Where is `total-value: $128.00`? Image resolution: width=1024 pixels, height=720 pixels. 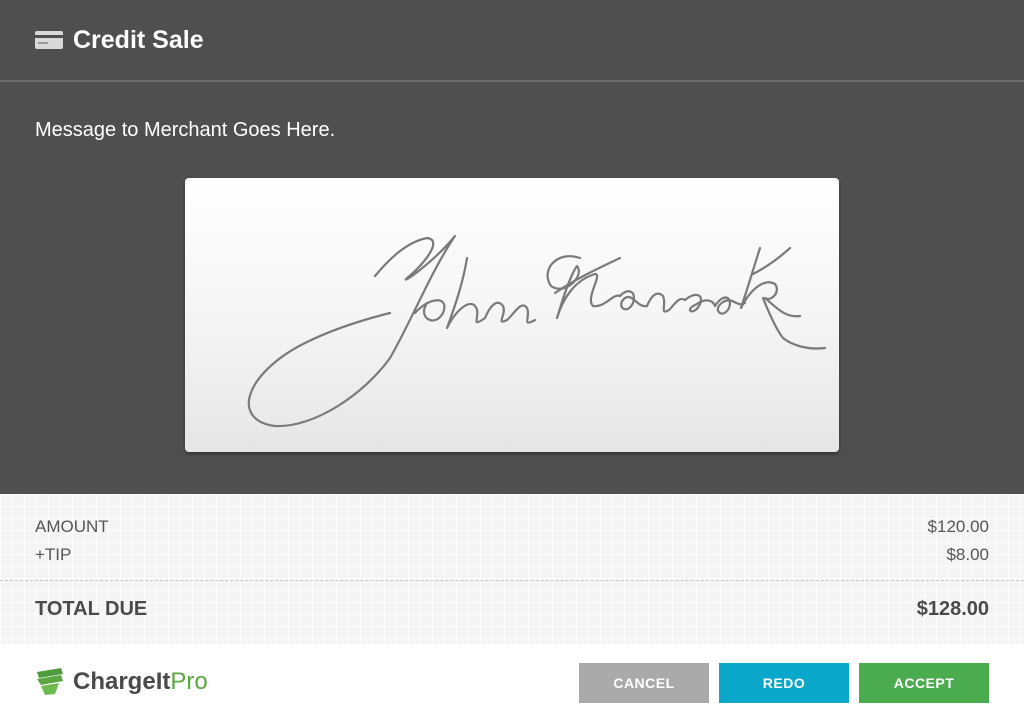
total-value: $128.00 is located at coordinates (952, 609).